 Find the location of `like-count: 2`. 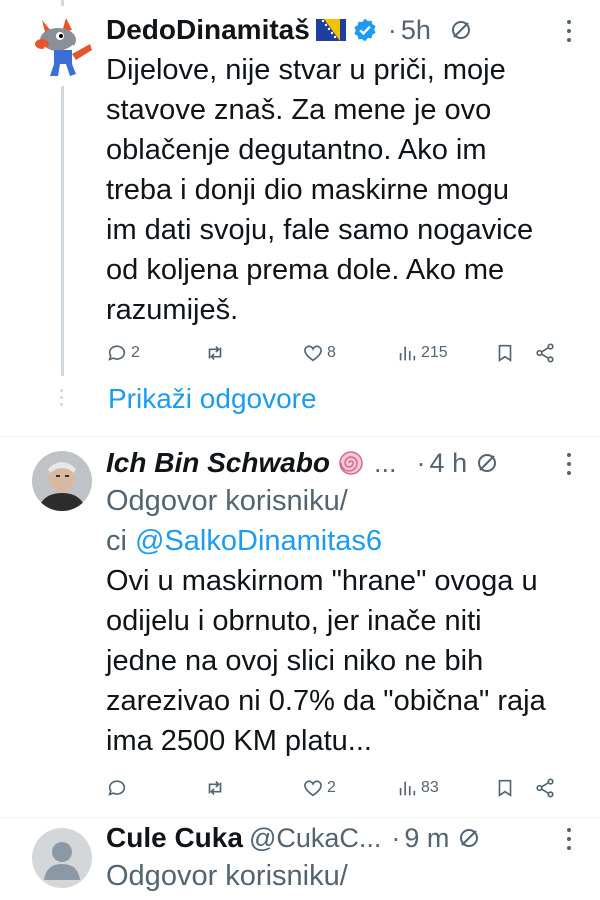

like-count: 2 is located at coordinates (331, 787).